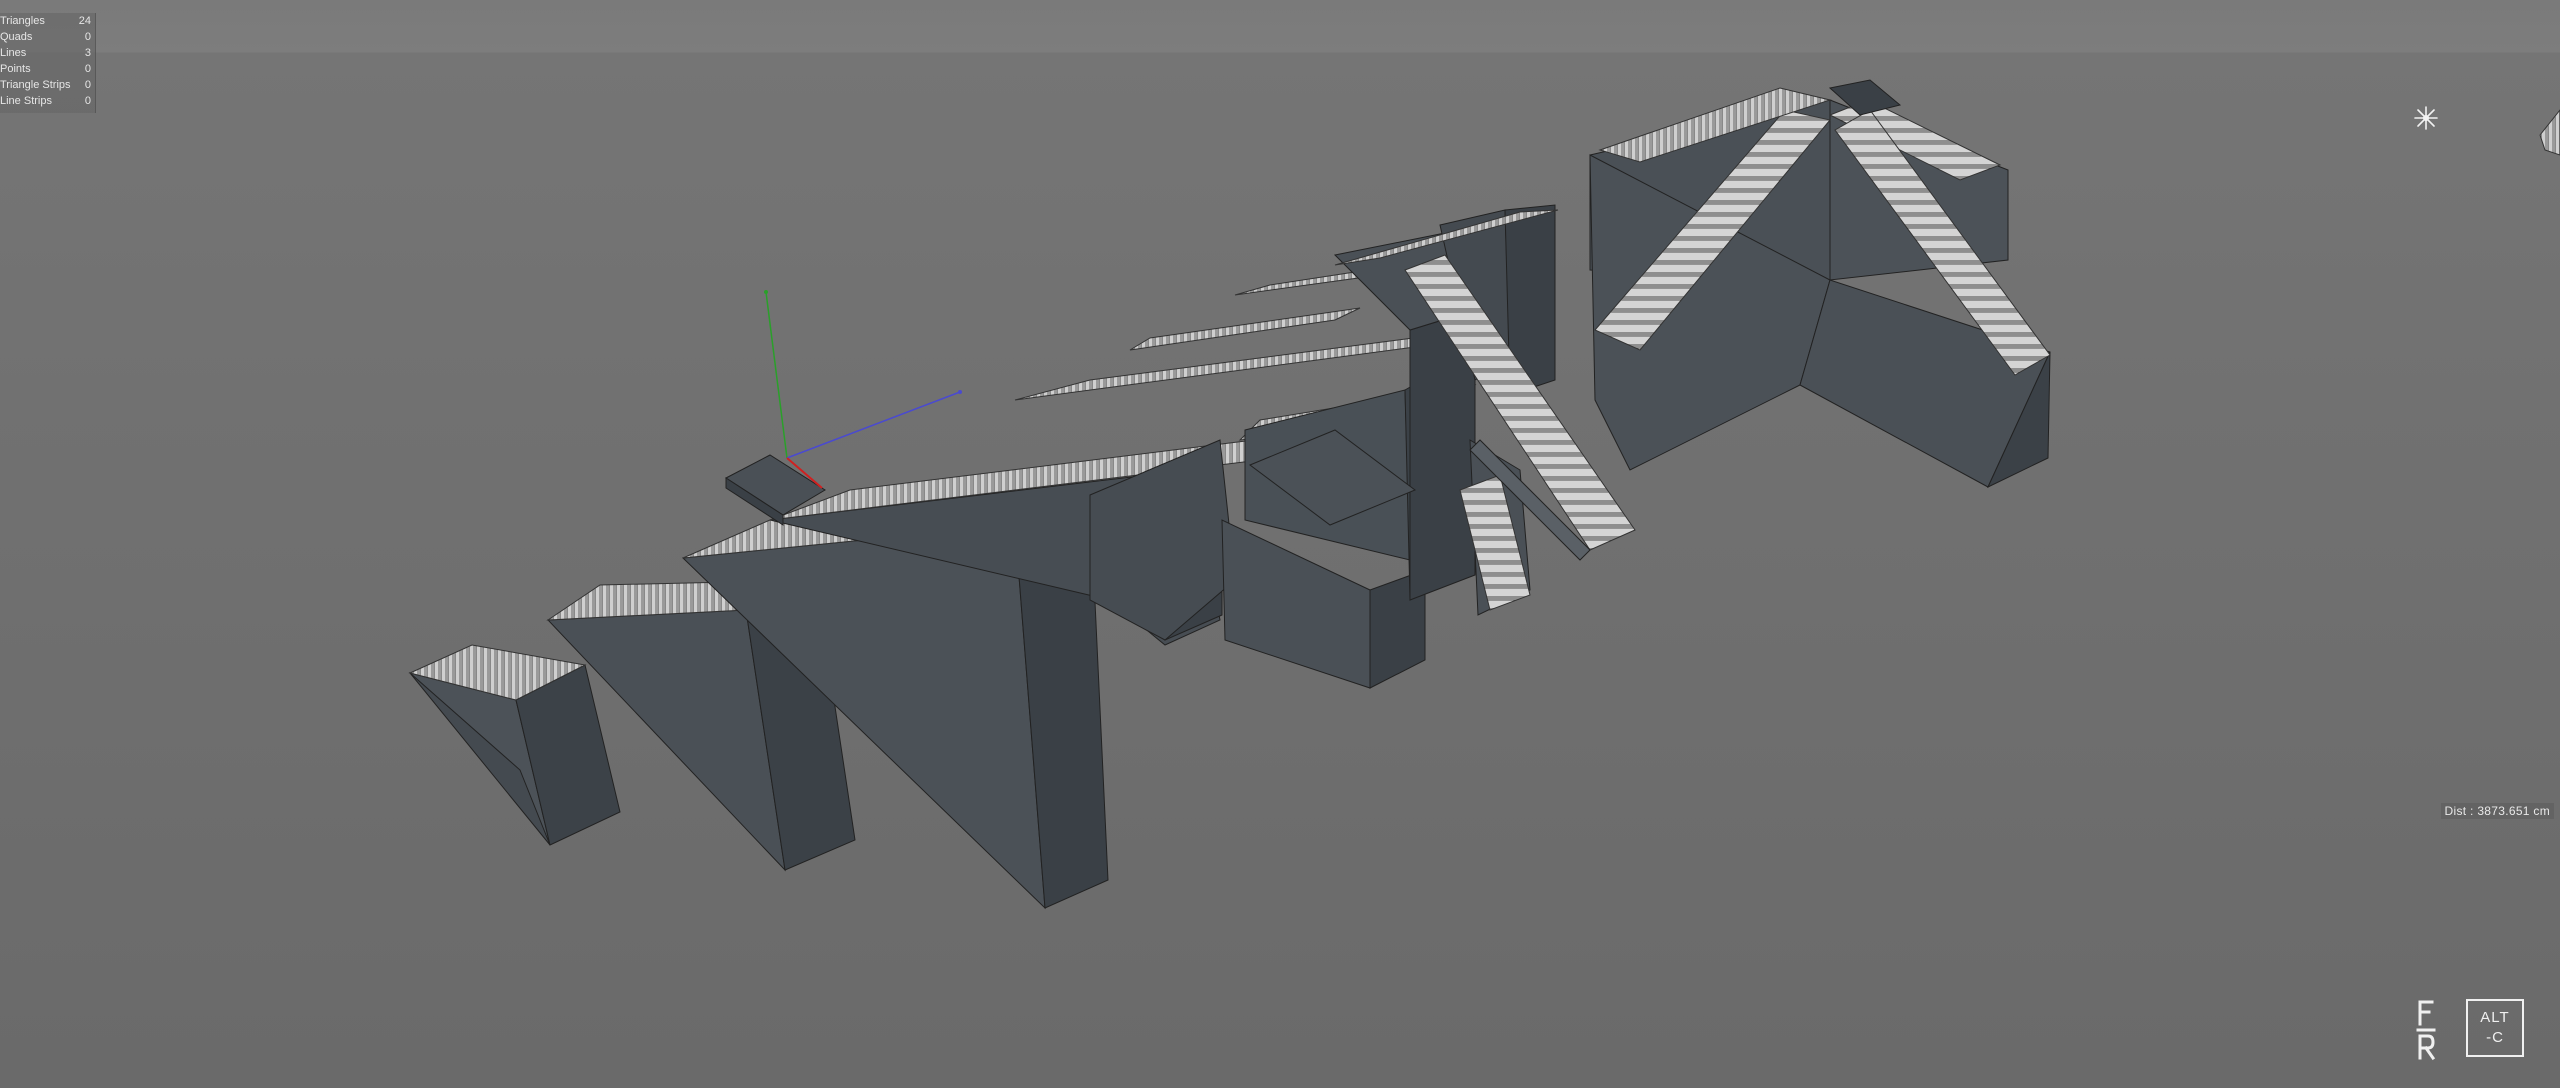 The height and width of the screenshot is (1088, 2560). Describe the element at coordinates (2426, 1030) in the screenshot. I see `brand-logo-fr` at that location.